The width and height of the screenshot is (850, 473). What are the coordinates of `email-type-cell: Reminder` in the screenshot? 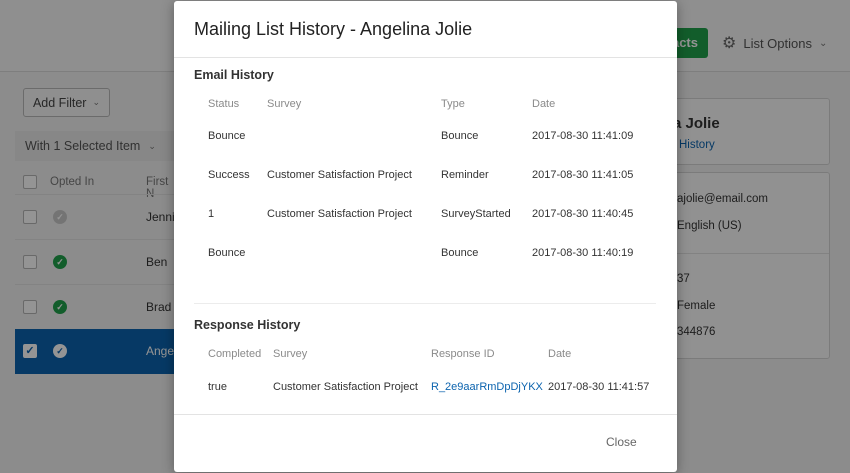 It's located at (465, 175).